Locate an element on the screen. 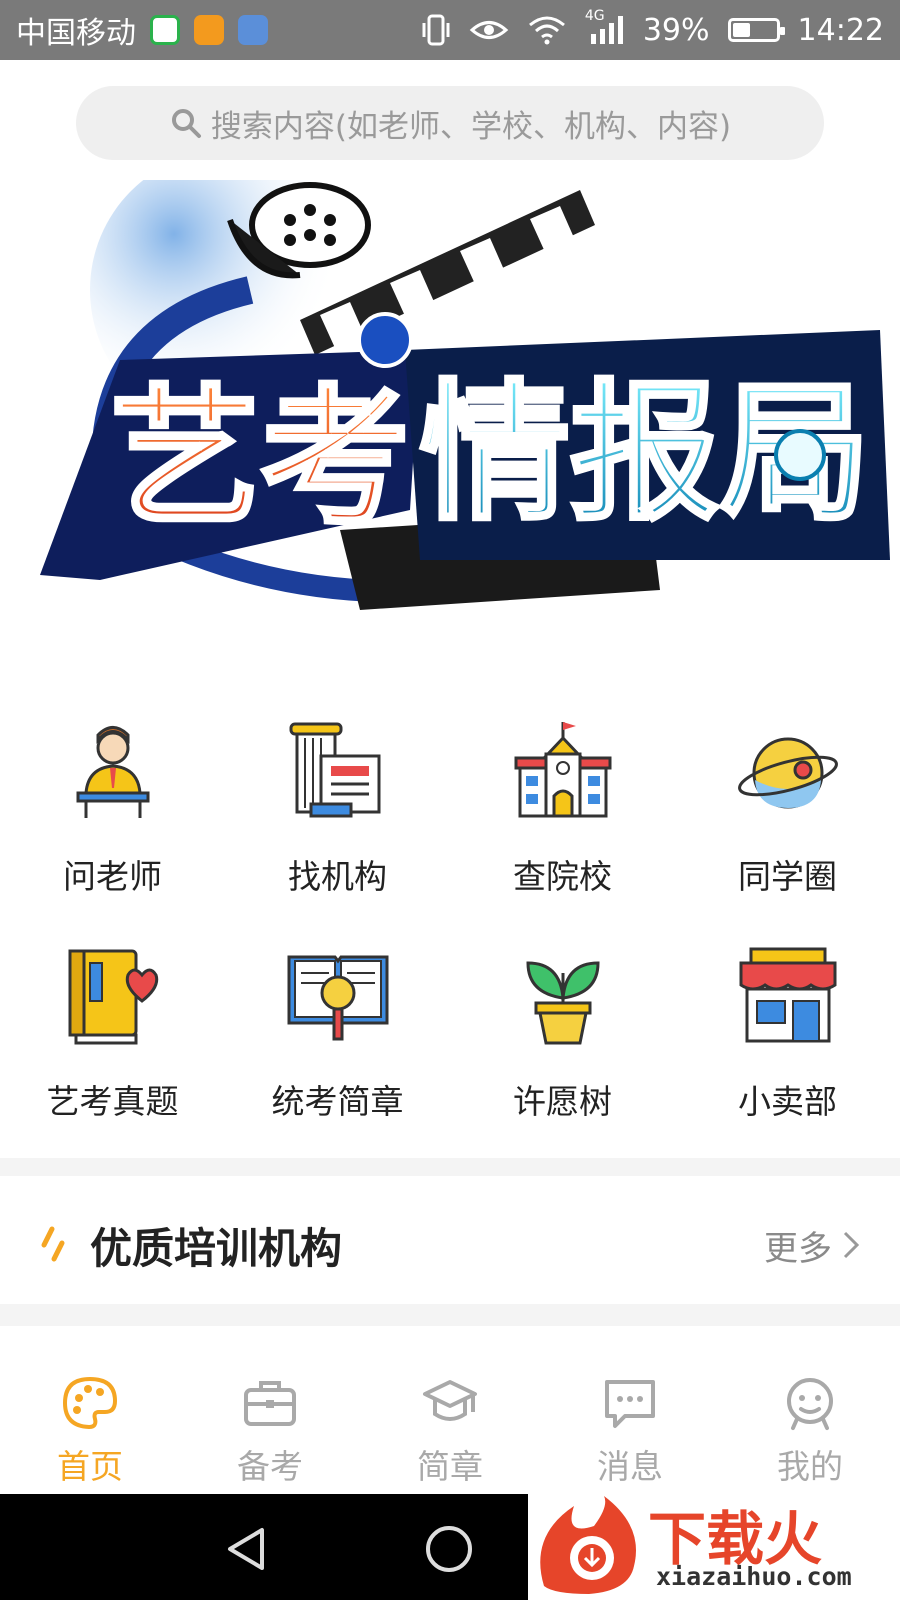 Image resolution: width=900 pixels, height=1600 pixels. wifi-icon is located at coordinates (546, 30).